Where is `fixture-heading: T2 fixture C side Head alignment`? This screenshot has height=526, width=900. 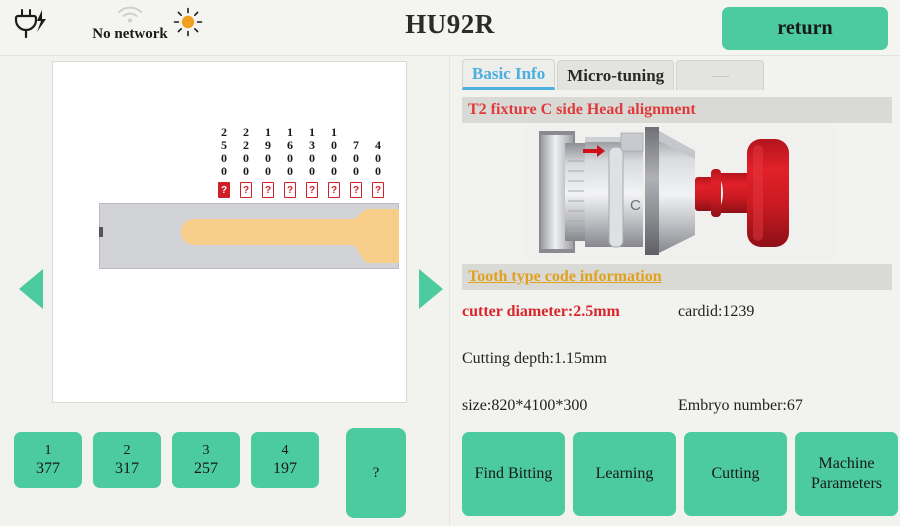 fixture-heading: T2 fixture C side Head alignment is located at coordinates (582, 109).